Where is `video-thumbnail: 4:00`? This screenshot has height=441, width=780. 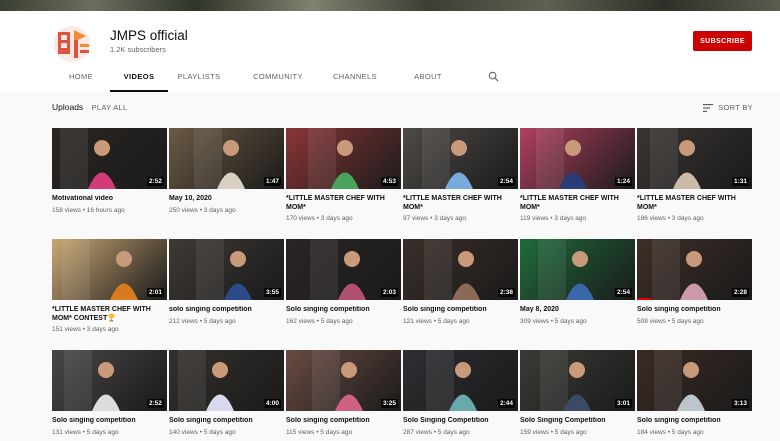
video-thumbnail: 4:00 is located at coordinates (226, 380).